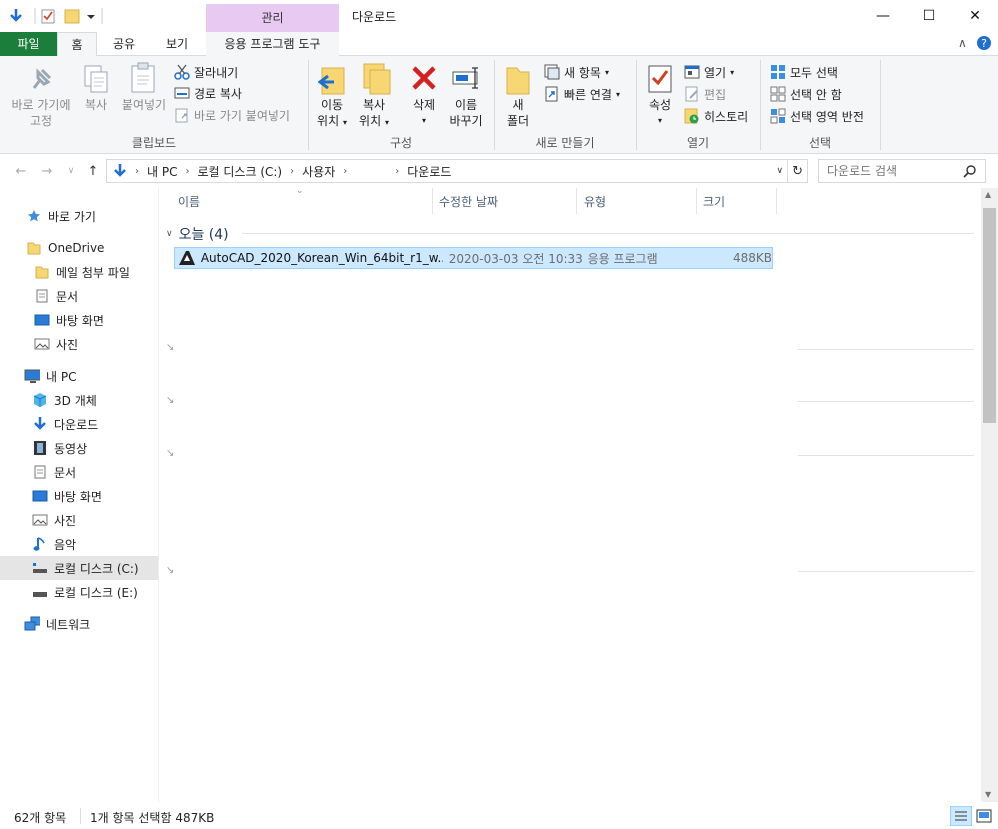 The height and width of the screenshot is (829, 998). I want to click on large-icons-view-button, so click(984, 817).